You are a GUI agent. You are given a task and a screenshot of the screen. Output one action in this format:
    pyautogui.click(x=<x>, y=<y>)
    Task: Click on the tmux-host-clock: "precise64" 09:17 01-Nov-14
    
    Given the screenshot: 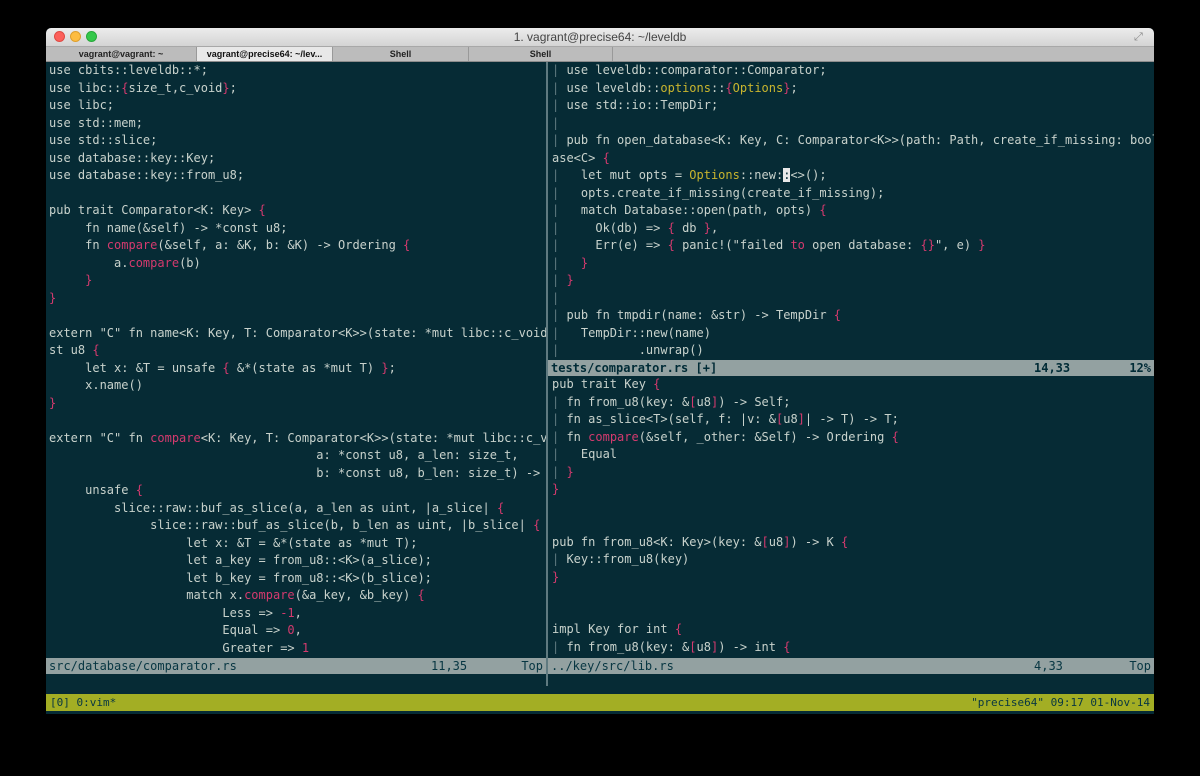 What is the action you would take?
    pyautogui.click(x=1060, y=702)
    